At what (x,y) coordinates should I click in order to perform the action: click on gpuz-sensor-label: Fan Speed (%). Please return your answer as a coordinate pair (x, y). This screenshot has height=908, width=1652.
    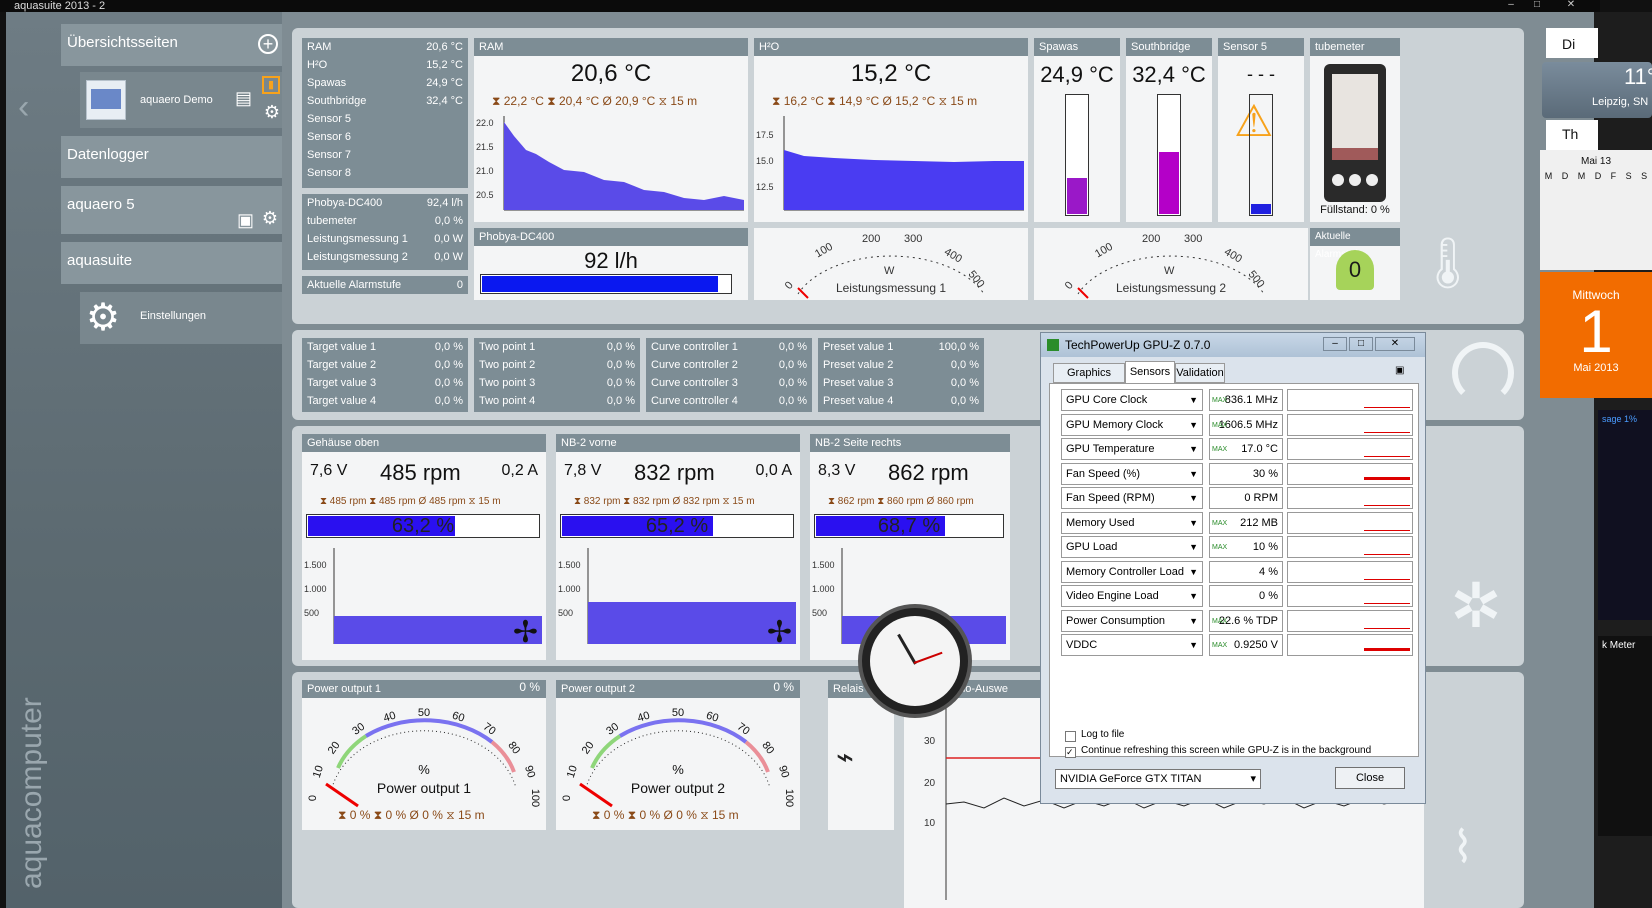
    Looking at the image, I should click on (1103, 473).